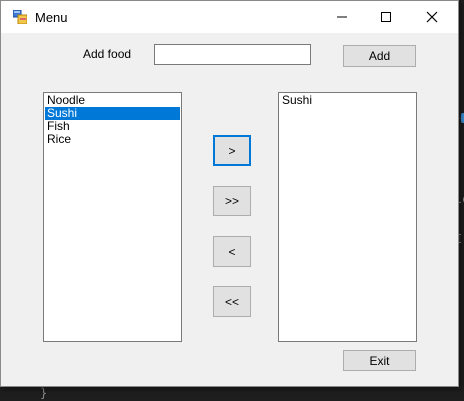  Describe the element at coordinates (232, 150) in the screenshot. I see `move-right-button: >` at that location.